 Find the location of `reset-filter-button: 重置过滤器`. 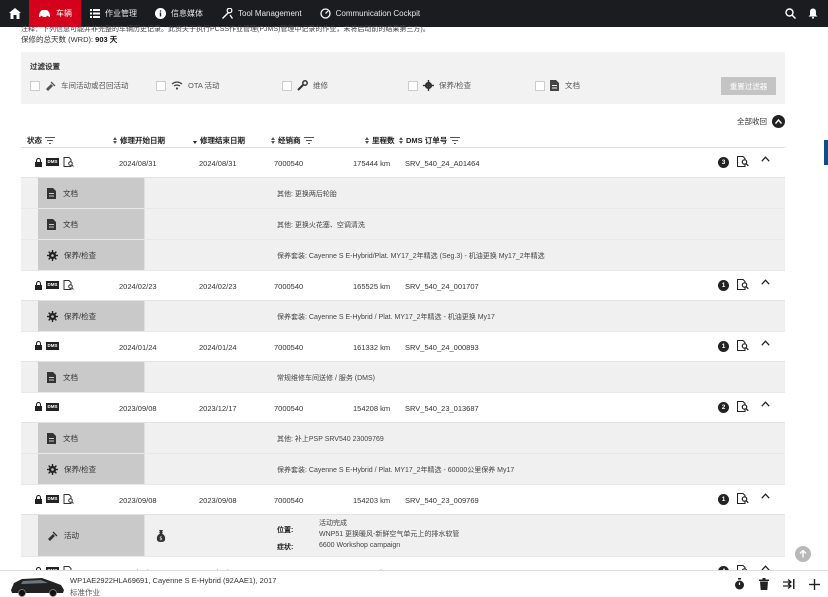

reset-filter-button: 重置过滤器 is located at coordinates (748, 86).